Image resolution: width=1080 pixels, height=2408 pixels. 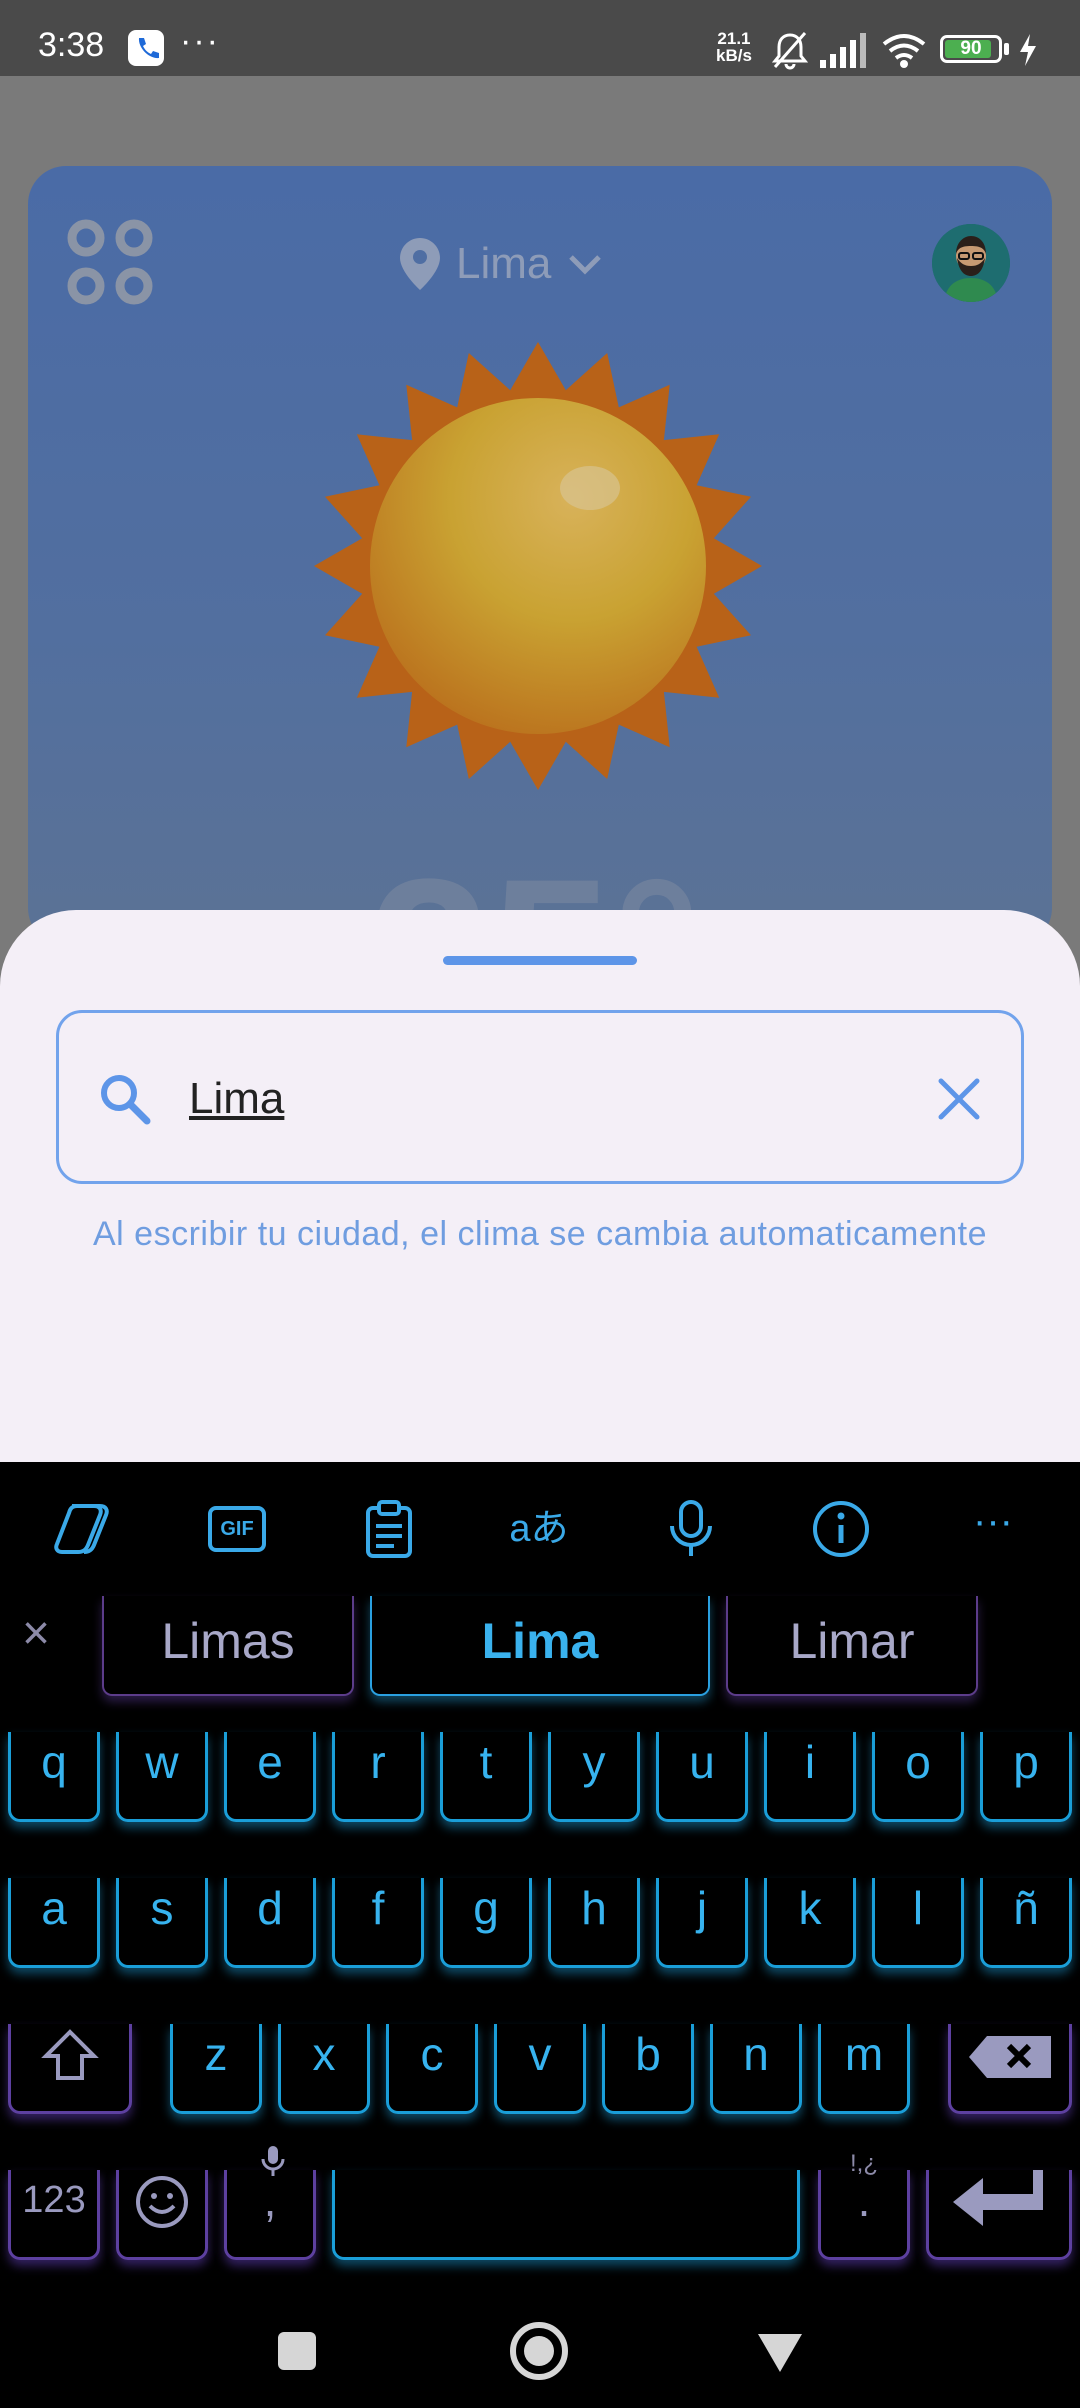 I want to click on emoji-key, so click(x=162, y=2215).